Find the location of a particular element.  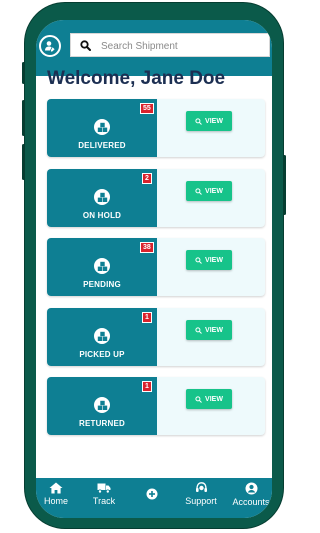

status-card-delivered: DELIVERED 55 VIEW is located at coordinates (156, 128).